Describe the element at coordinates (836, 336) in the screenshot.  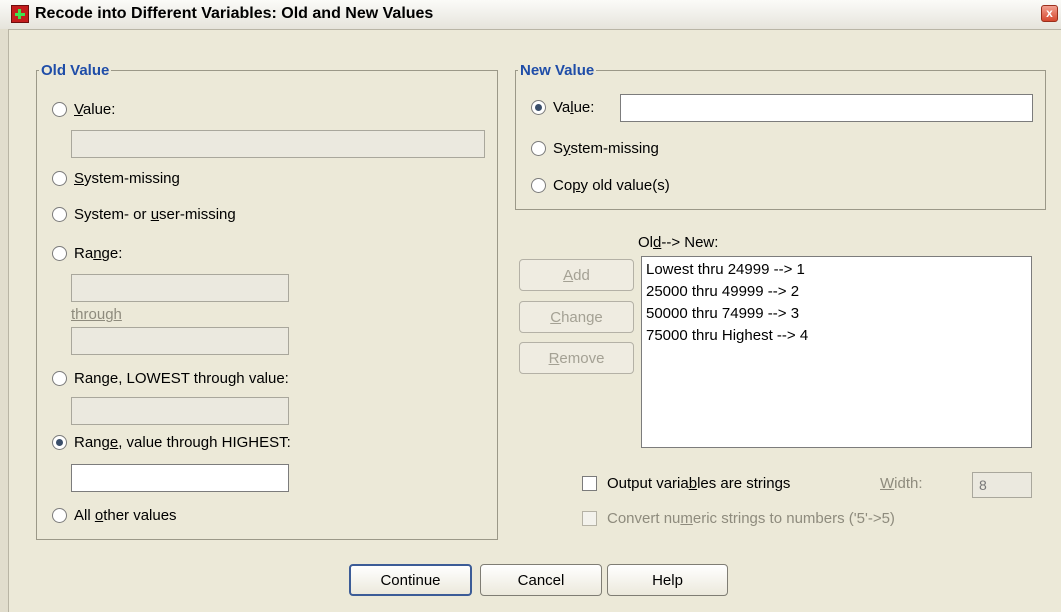
I see `list-item: 75000 thru Highest --> 4` at that location.